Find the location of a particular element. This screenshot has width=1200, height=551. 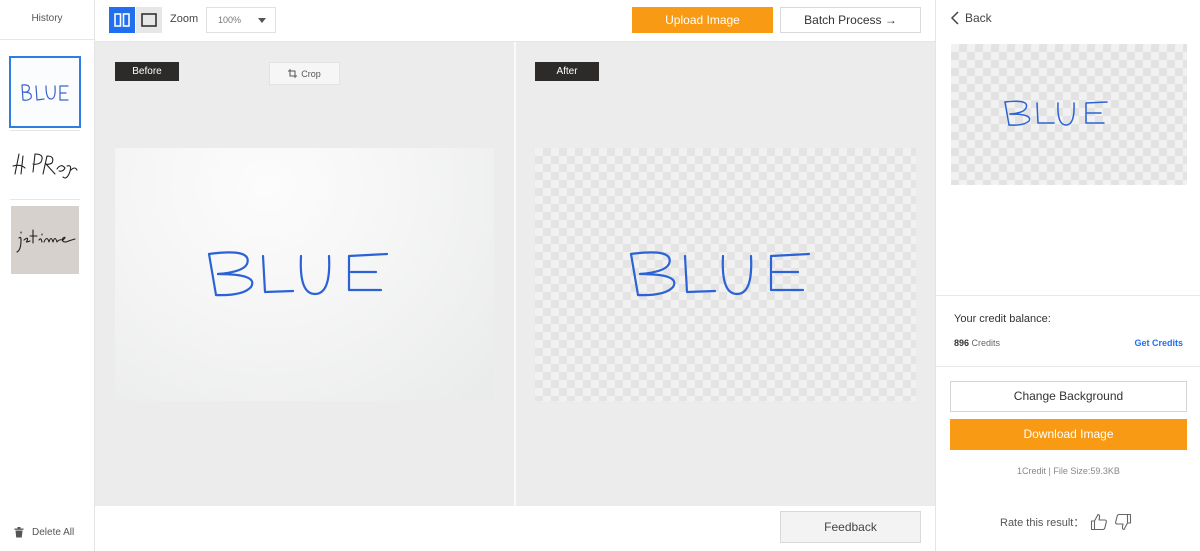

crop-label: Crop is located at coordinates (311, 73).